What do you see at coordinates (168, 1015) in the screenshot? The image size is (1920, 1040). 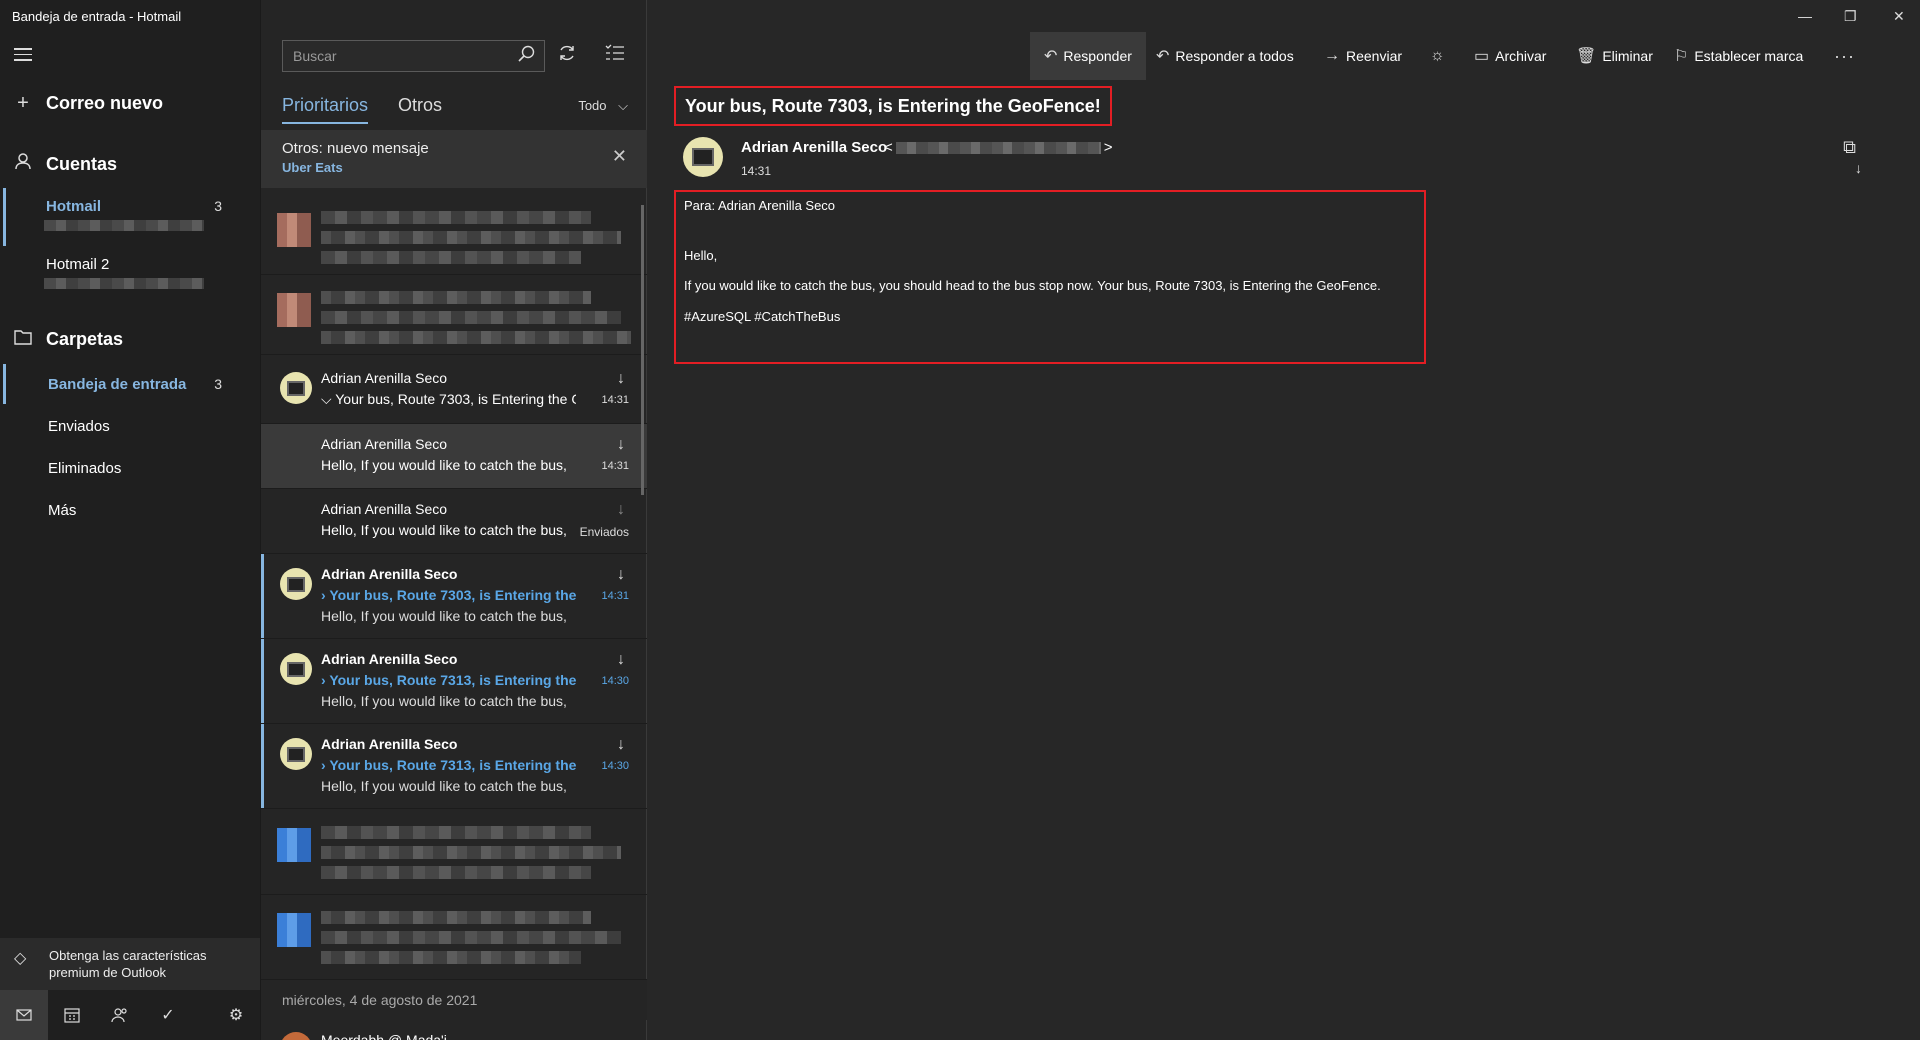 I see `todo-icon: ✓` at bounding box center [168, 1015].